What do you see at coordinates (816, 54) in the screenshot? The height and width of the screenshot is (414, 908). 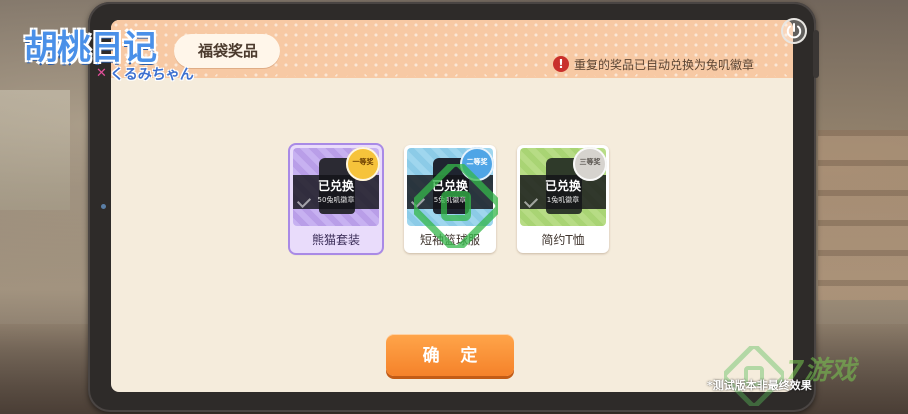 I see `tablet-side-button` at bounding box center [816, 54].